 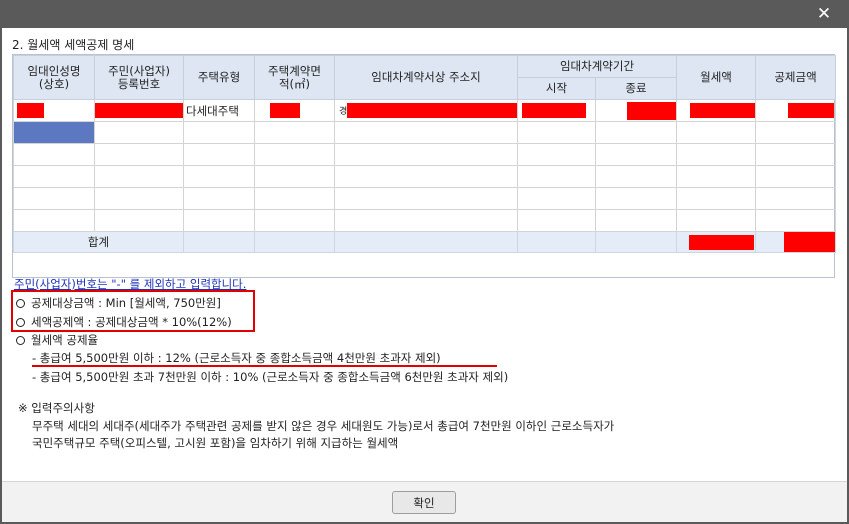 What do you see at coordinates (98, 242) in the screenshot?
I see `total-label: 합계` at bounding box center [98, 242].